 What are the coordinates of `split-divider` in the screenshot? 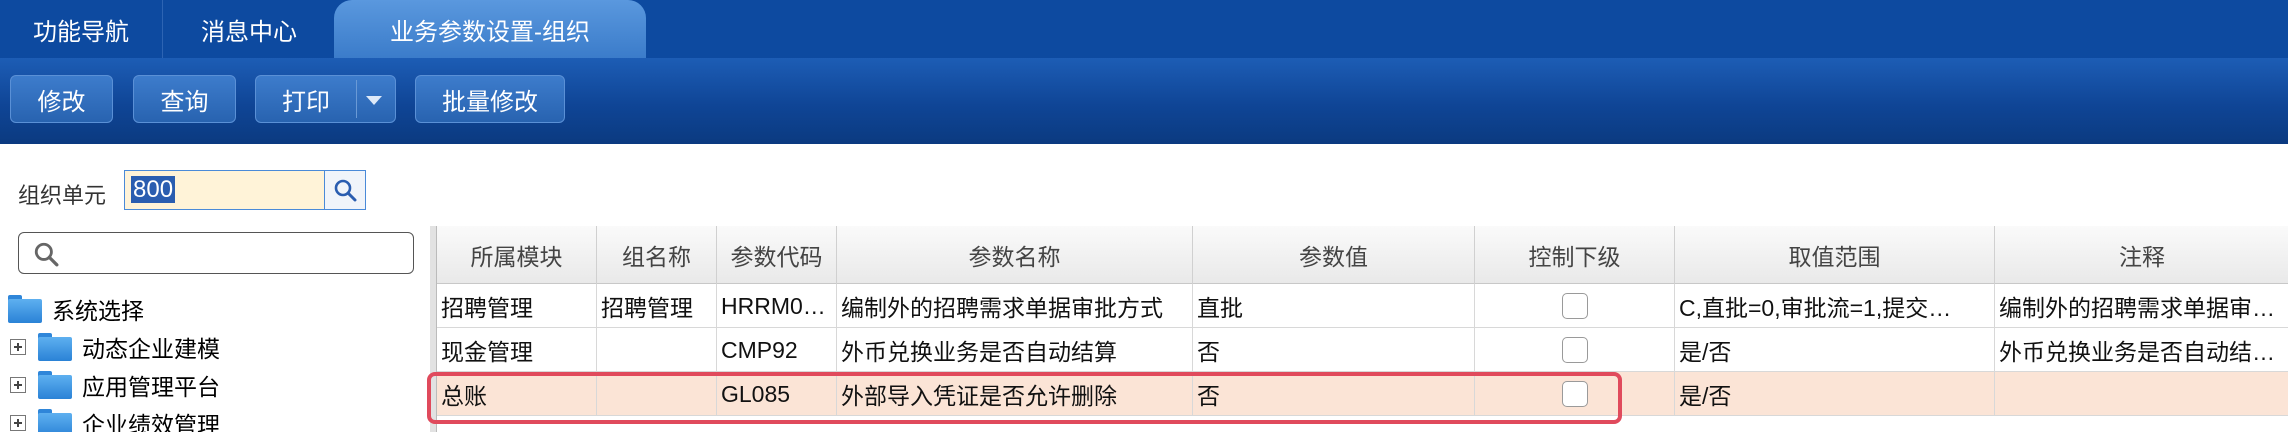 It's located at (356, 99).